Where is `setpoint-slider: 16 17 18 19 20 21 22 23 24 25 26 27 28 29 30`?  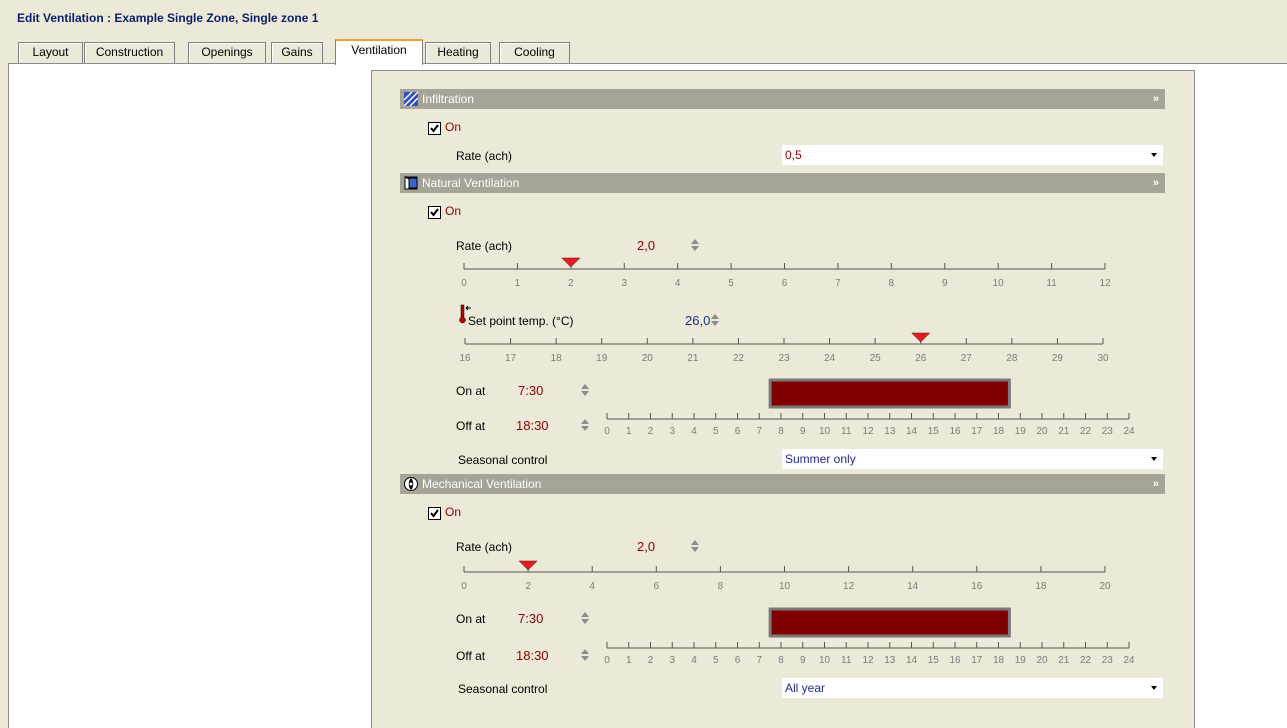
setpoint-slider: 16 17 18 19 20 21 22 23 24 25 26 27 28 29 30 is located at coordinates (787, 349).